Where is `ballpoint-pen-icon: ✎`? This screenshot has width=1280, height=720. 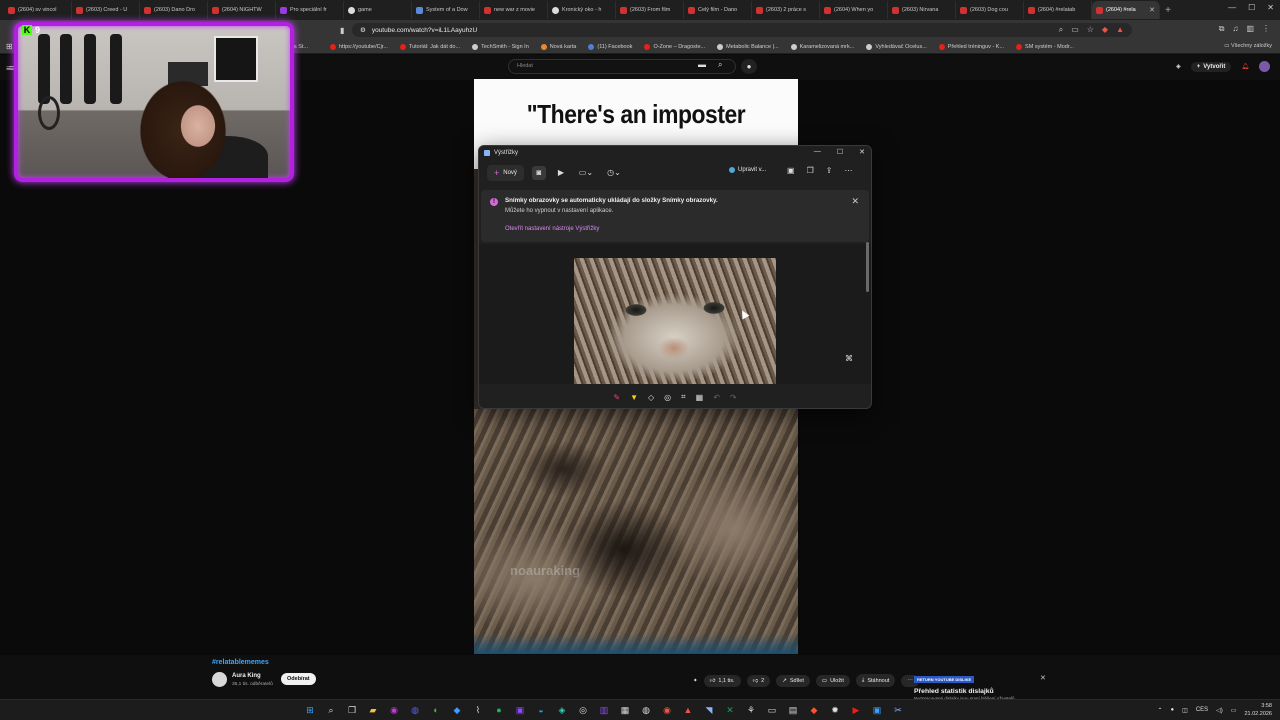 ballpoint-pen-icon: ✎ is located at coordinates (616, 397).